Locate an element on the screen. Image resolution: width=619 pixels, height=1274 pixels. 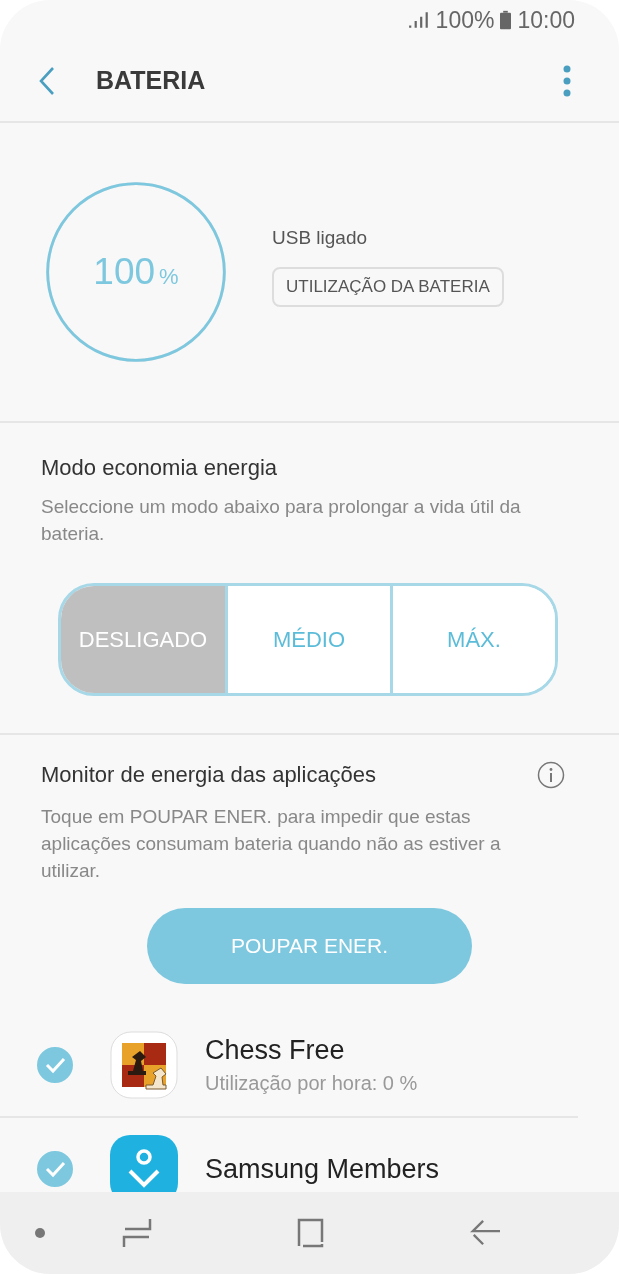
battery-percentage: 100% is located at coordinates (465, 20).